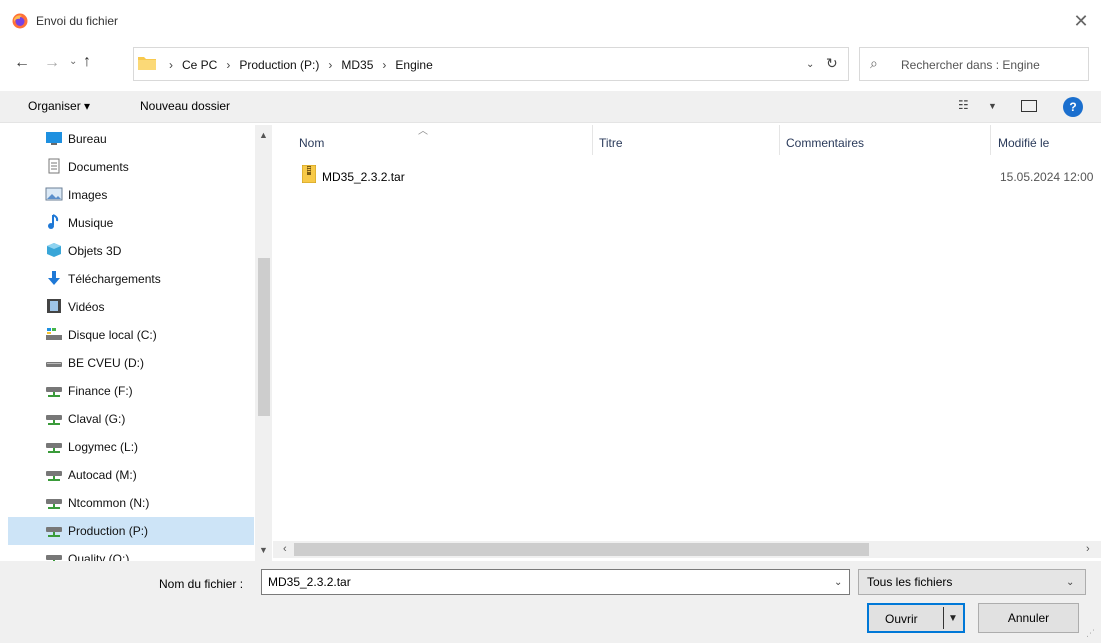 This screenshot has width=1101, height=643. Describe the element at coordinates (550, 21) in the screenshot. I see `title-bar` at that location.